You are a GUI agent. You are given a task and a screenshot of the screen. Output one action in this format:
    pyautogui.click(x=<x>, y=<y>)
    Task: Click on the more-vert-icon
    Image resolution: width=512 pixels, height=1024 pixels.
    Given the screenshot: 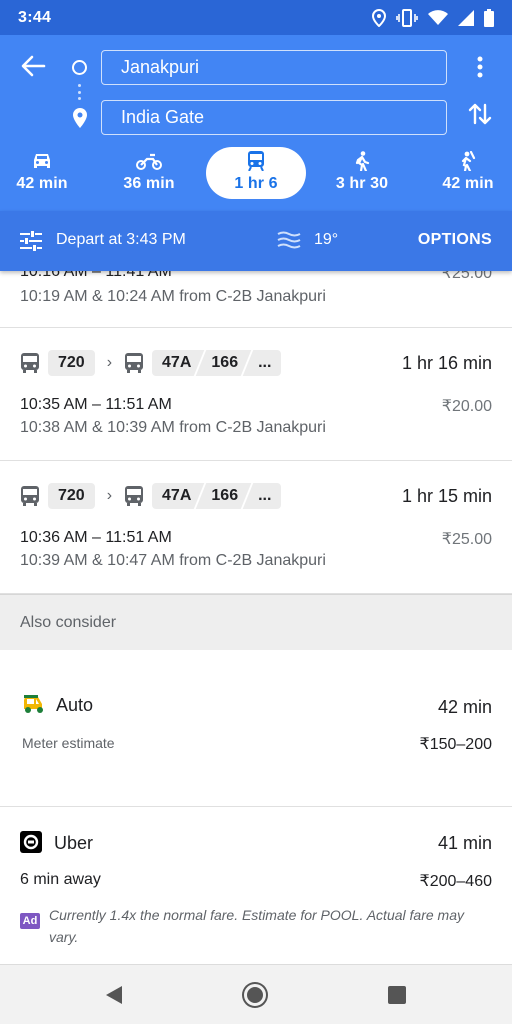 What is the action you would take?
    pyautogui.click(x=480, y=67)
    